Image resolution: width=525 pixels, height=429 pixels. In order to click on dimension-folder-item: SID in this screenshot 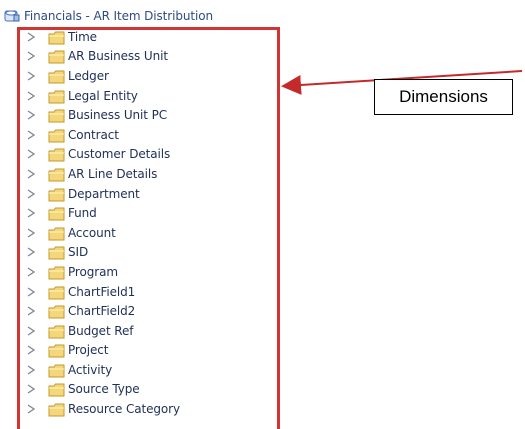, I will do `click(150, 253)`.